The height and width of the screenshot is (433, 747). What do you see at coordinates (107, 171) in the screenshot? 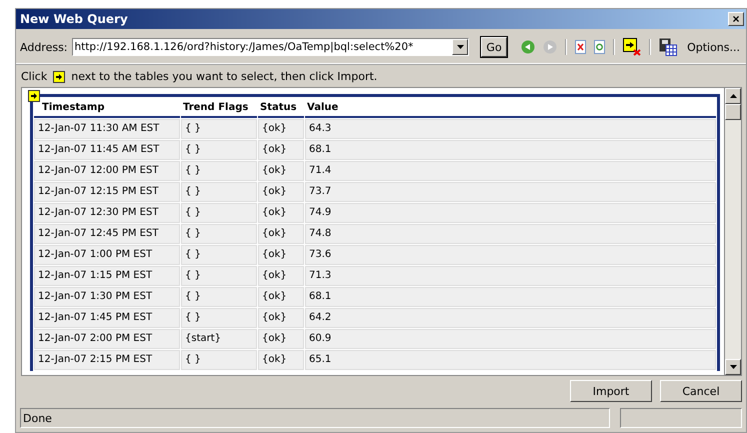
I see `table-cell: 12-Jan-07 12:00 PM EST` at bounding box center [107, 171].